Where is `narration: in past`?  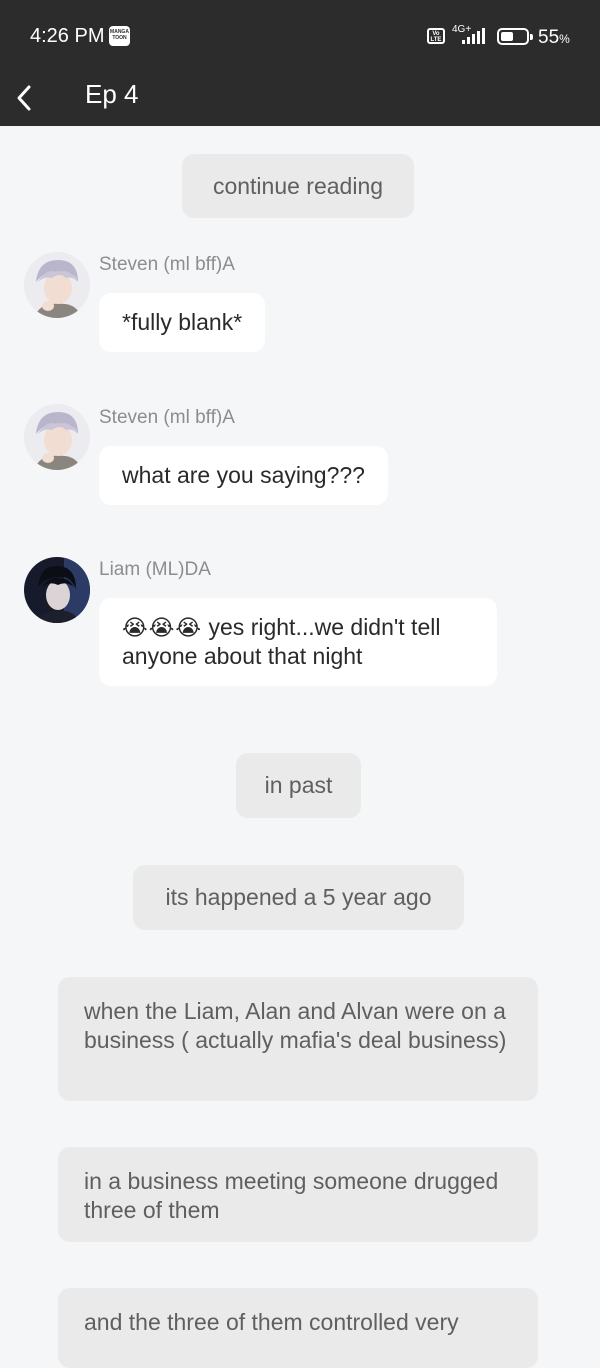 narration: in past is located at coordinates (298, 785).